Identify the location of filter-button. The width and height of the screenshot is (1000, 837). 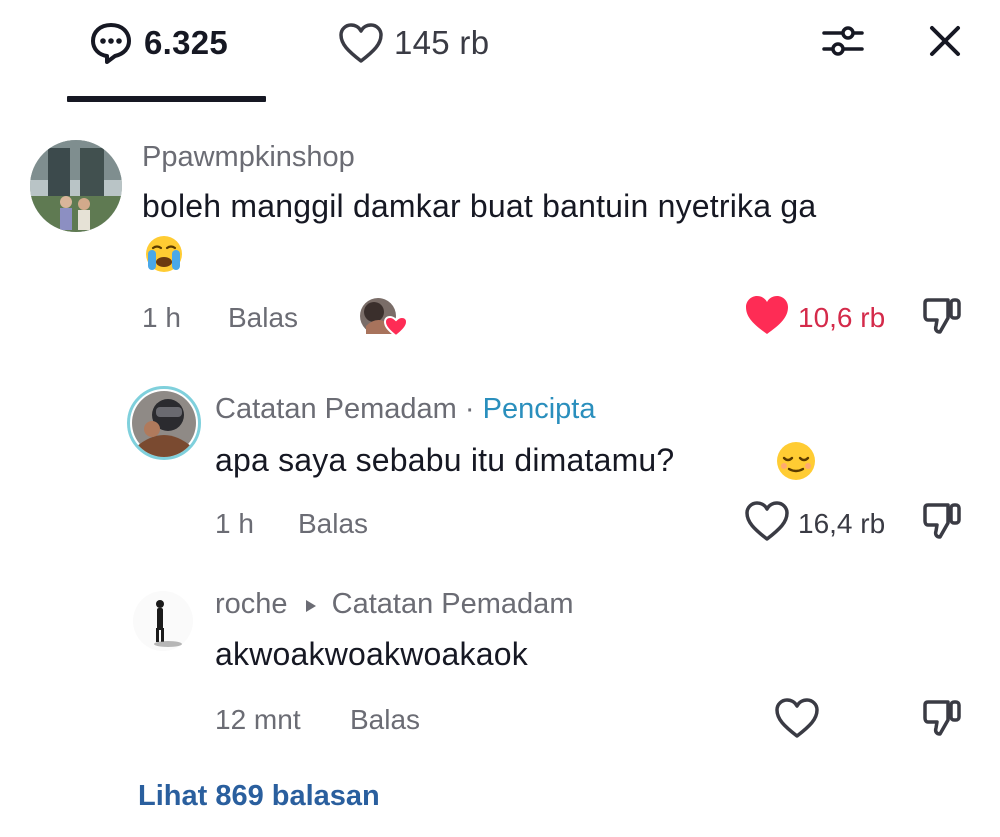
(843, 43).